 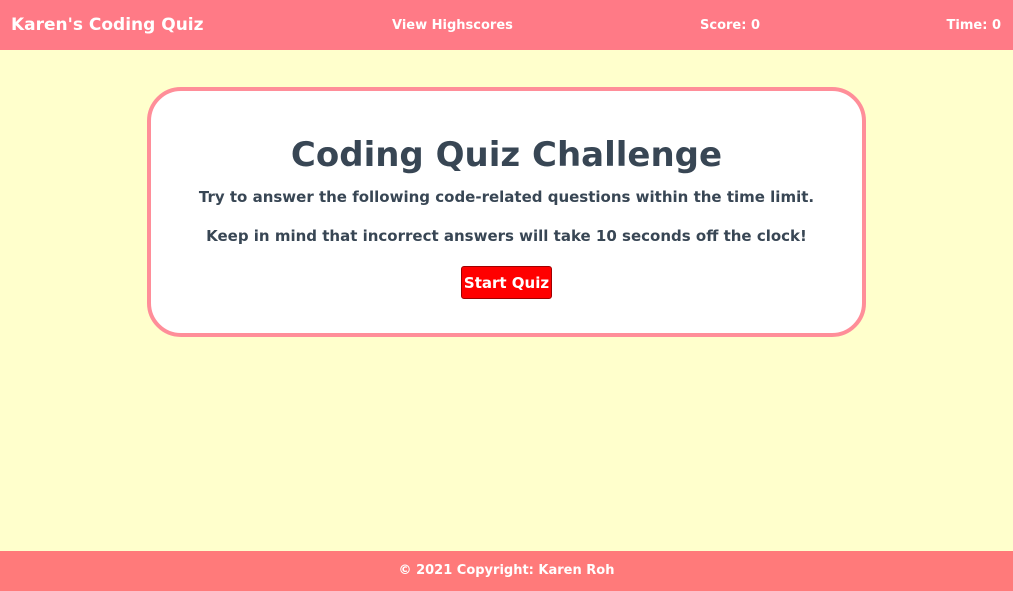 I want to click on start-quiz-button: Start Quiz, so click(x=506, y=282).